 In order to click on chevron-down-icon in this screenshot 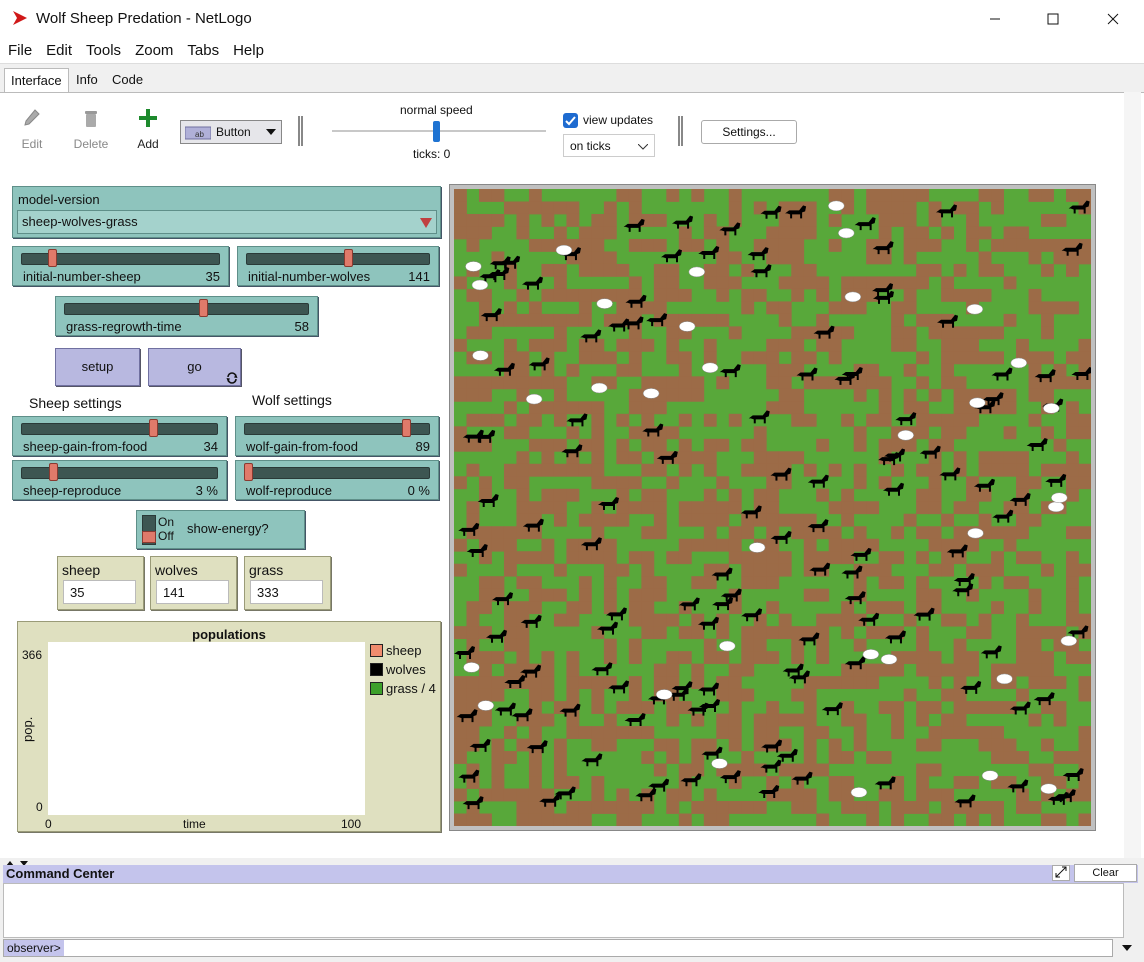, I will do `click(1127, 948)`.